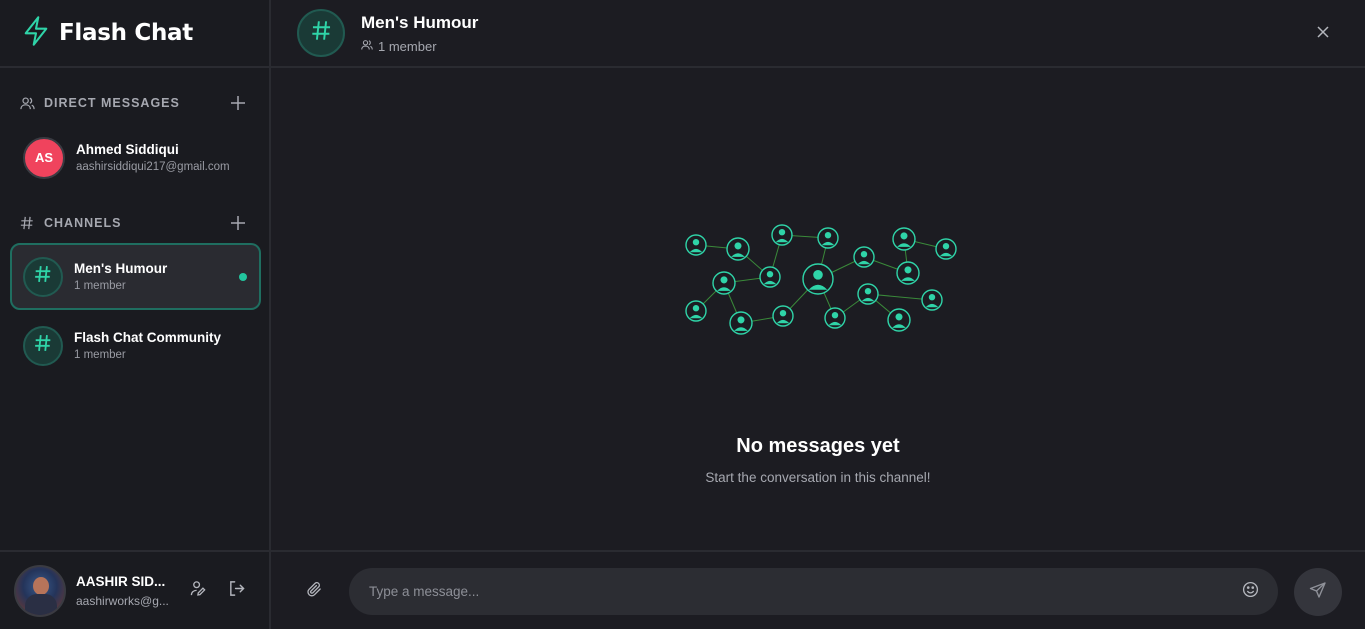  Describe the element at coordinates (818, 477) in the screenshot. I see `empty-state-subtitle: Start the conversation in this channel!` at that location.